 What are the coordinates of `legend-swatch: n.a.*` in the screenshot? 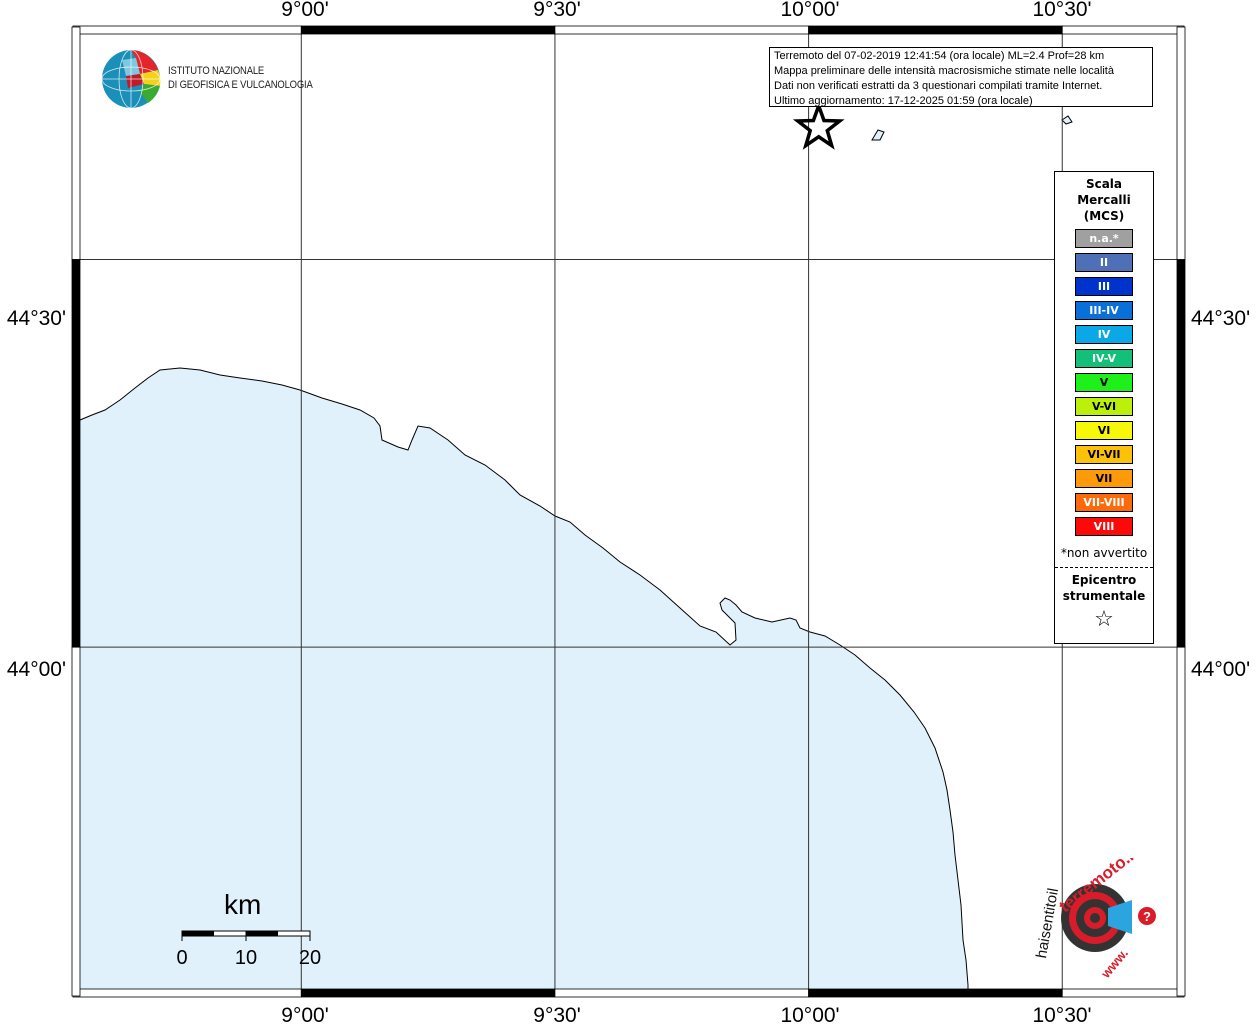 It's located at (1104, 238).